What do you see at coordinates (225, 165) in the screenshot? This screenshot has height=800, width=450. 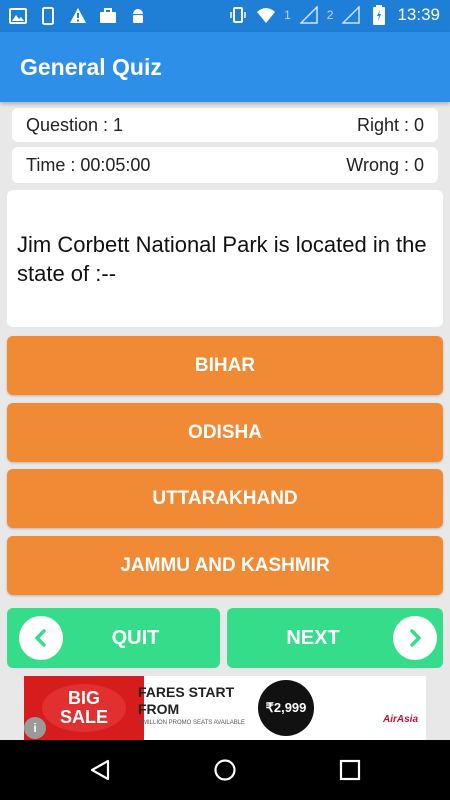 I see `timer-info-card: Time : 00:05:00 Wrong : 0` at bounding box center [225, 165].